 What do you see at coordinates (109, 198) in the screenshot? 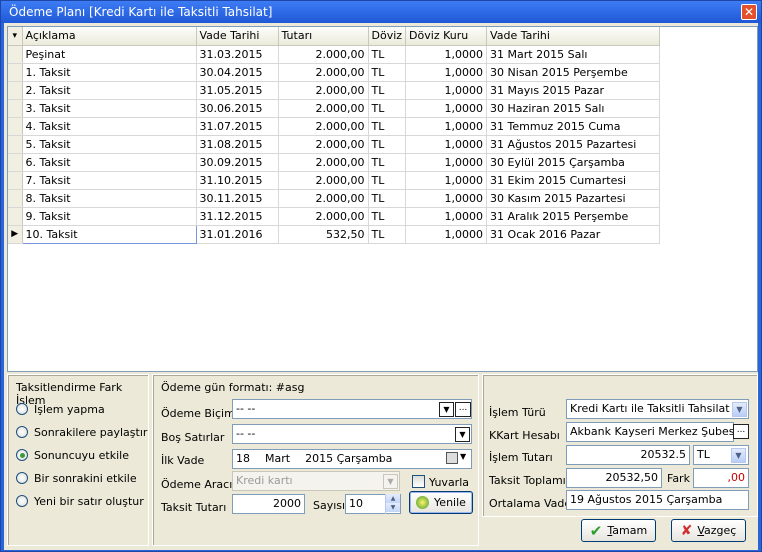
I see `cell-aciklama: 8. Taksit` at bounding box center [109, 198].